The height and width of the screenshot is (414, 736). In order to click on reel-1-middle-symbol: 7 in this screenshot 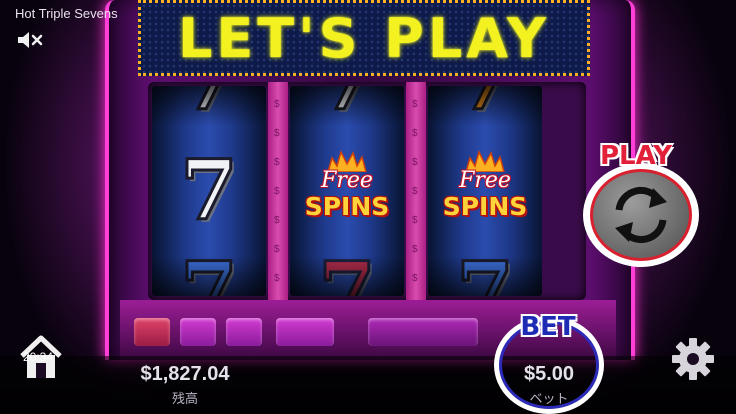, I will do `click(209, 191)`.